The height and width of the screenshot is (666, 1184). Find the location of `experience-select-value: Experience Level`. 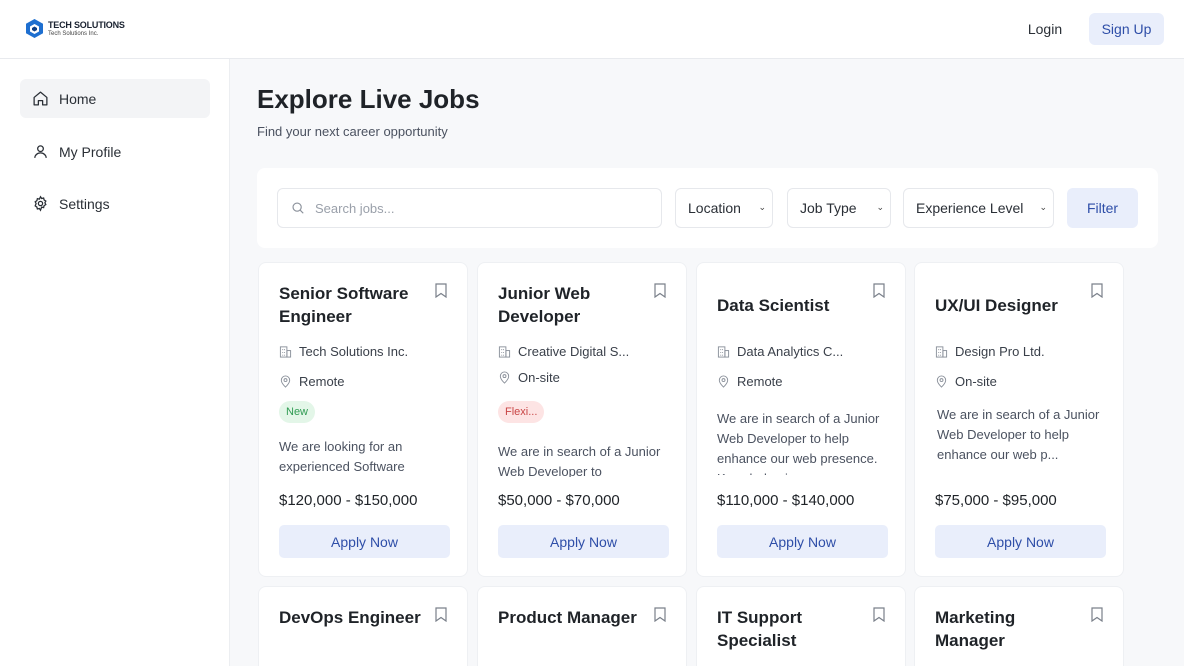

experience-select-value: Experience Level is located at coordinates (970, 208).